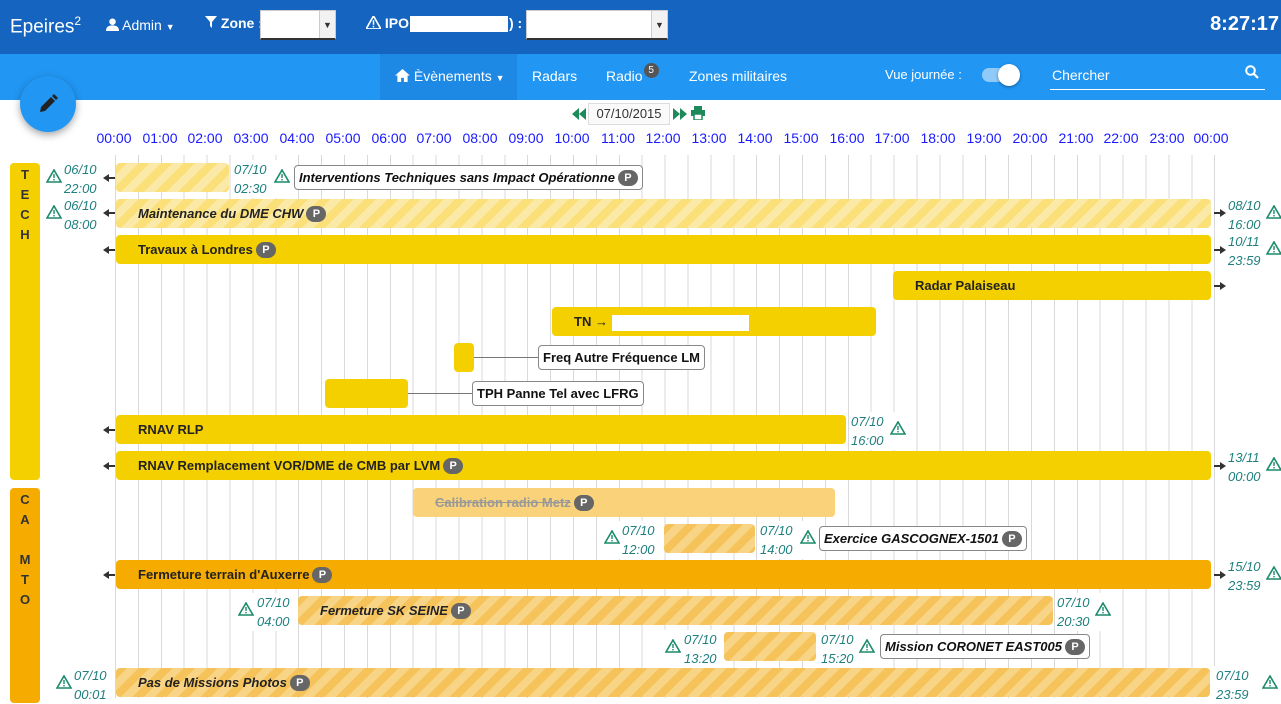  What do you see at coordinates (1081, 75) in the screenshot?
I see `search-placeholder: Chercher` at bounding box center [1081, 75].